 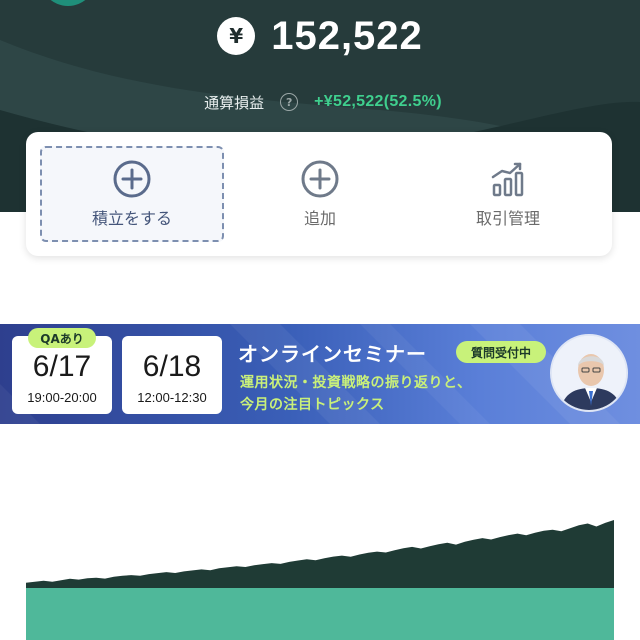 I want to click on gain-area, so click(x=320, y=554).